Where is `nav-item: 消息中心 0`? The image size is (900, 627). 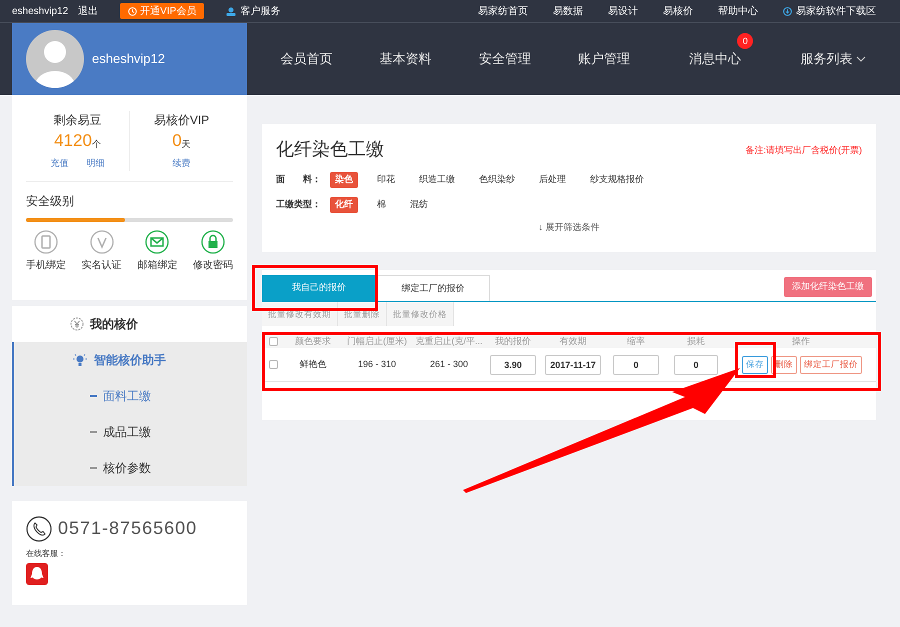 nav-item: 消息中心 0 is located at coordinates (715, 59).